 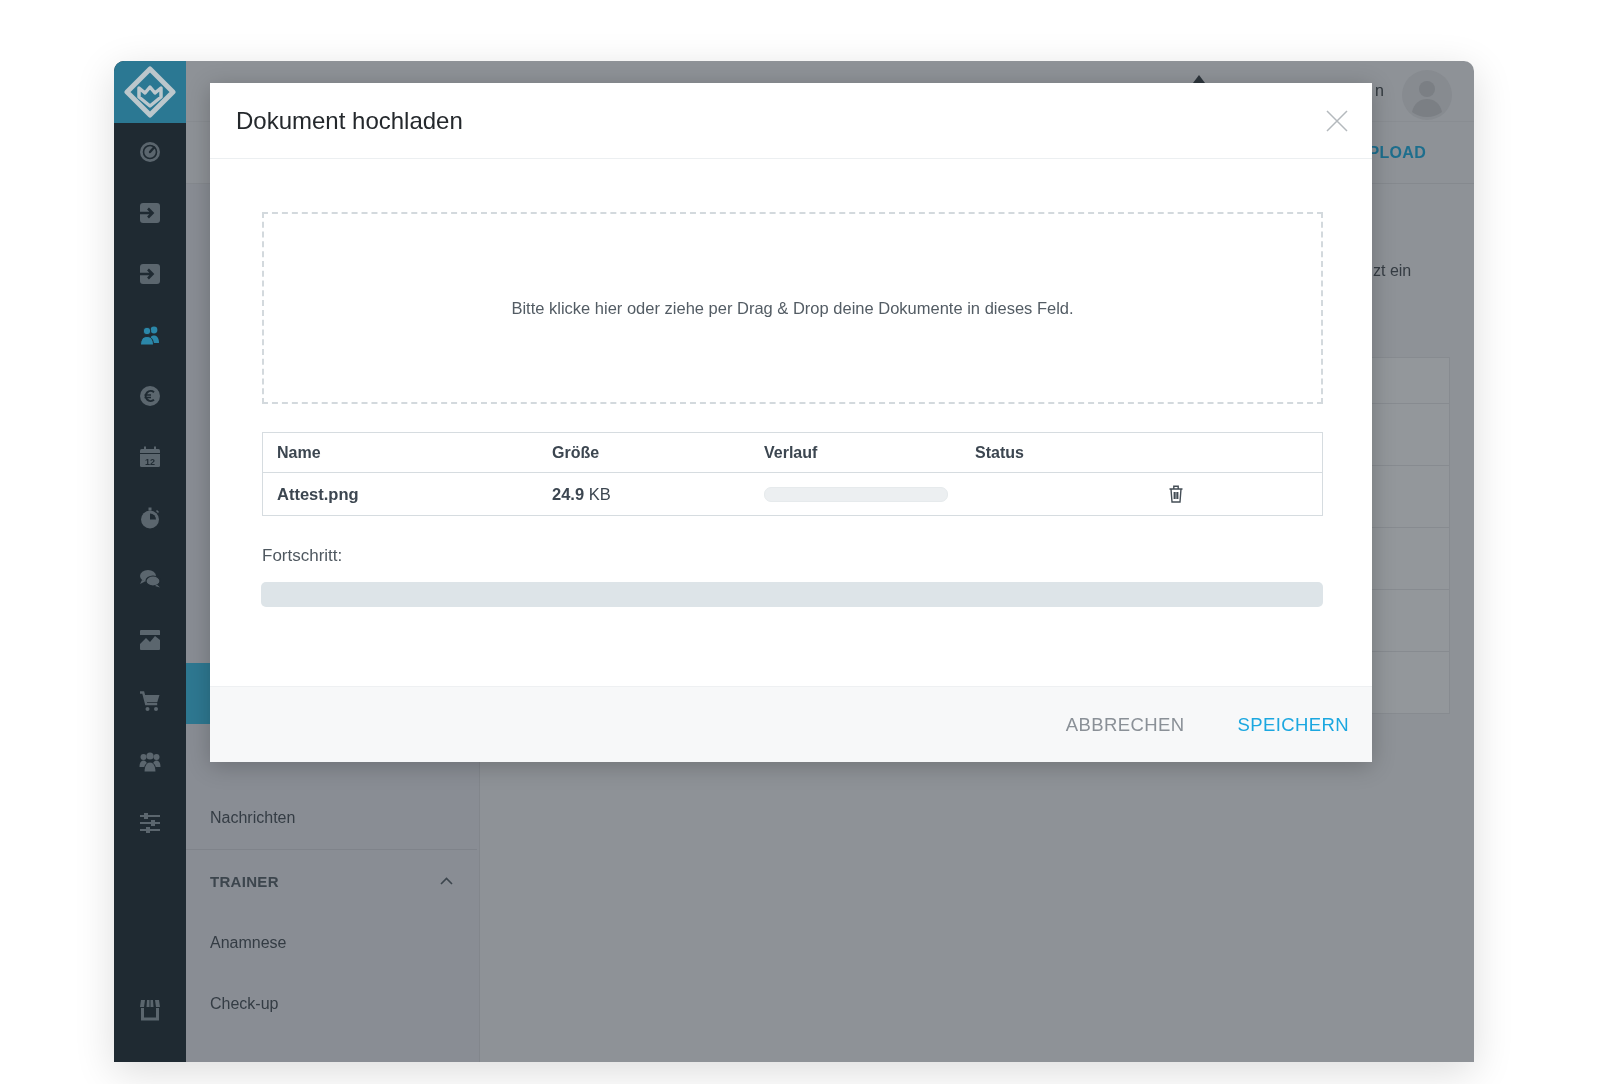 I want to click on chart-icon, so click(x=150, y=640).